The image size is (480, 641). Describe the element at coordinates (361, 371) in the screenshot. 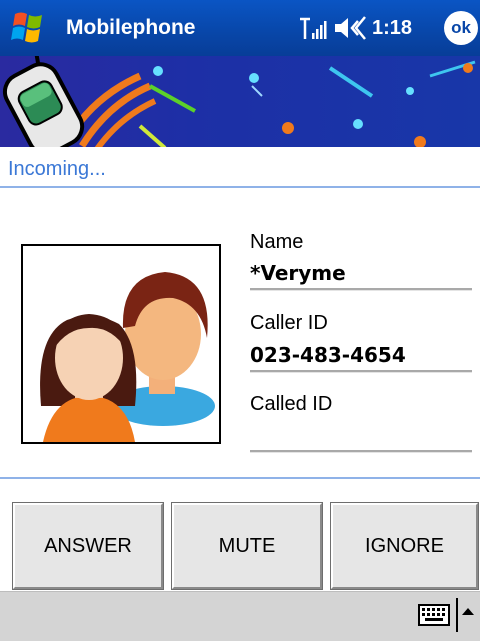

I see `caller-id-underline` at that location.